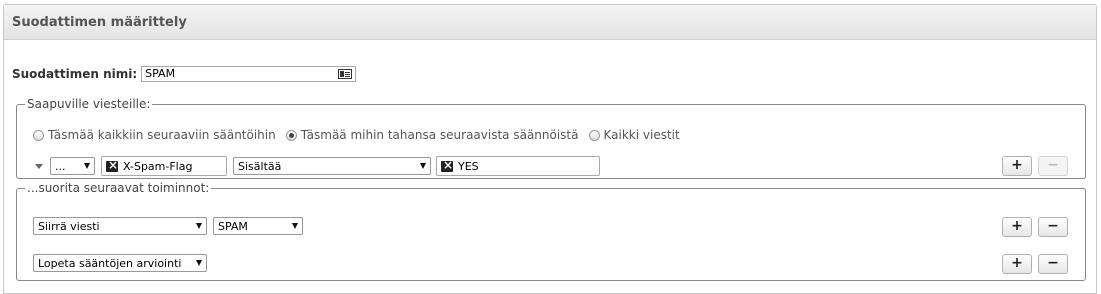  What do you see at coordinates (158, 166) in the screenshot?
I see `header-field-value: X-Spam-Flag` at bounding box center [158, 166].